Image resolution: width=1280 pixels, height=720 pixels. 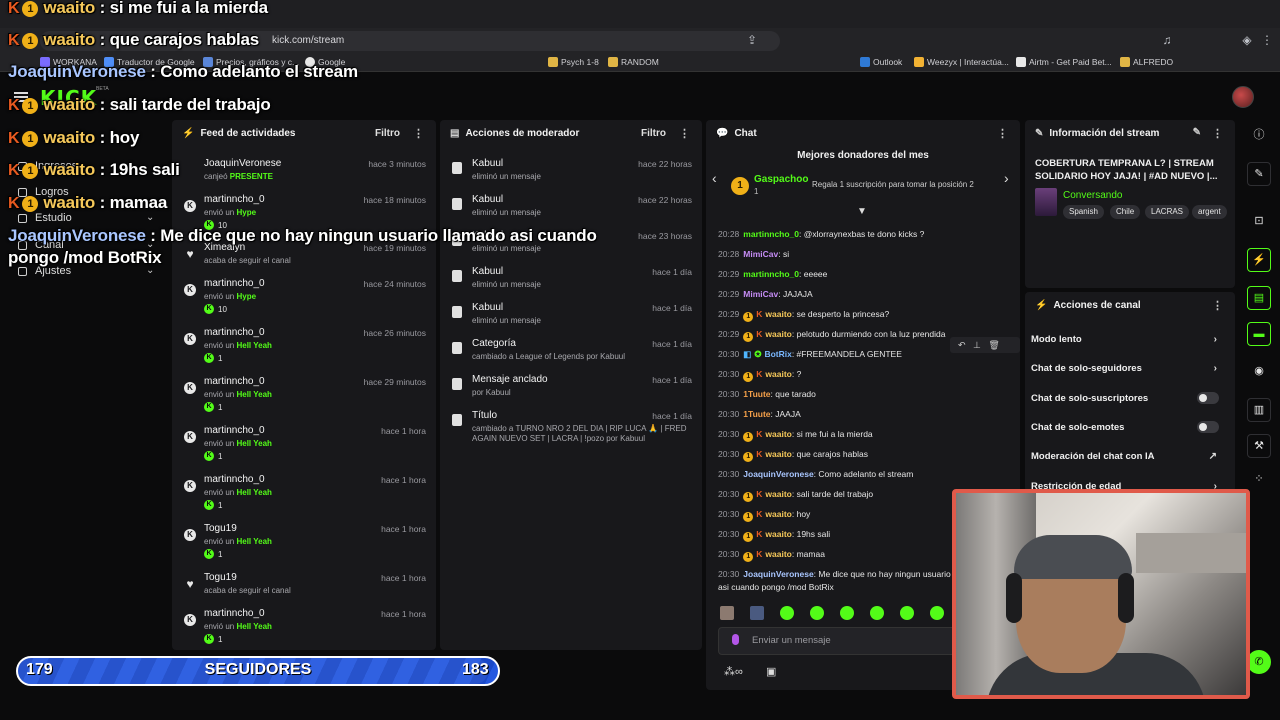 What do you see at coordinates (1209, 212) in the screenshot?
I see `tag-pill: argent` at bounding box center [1209, 212].